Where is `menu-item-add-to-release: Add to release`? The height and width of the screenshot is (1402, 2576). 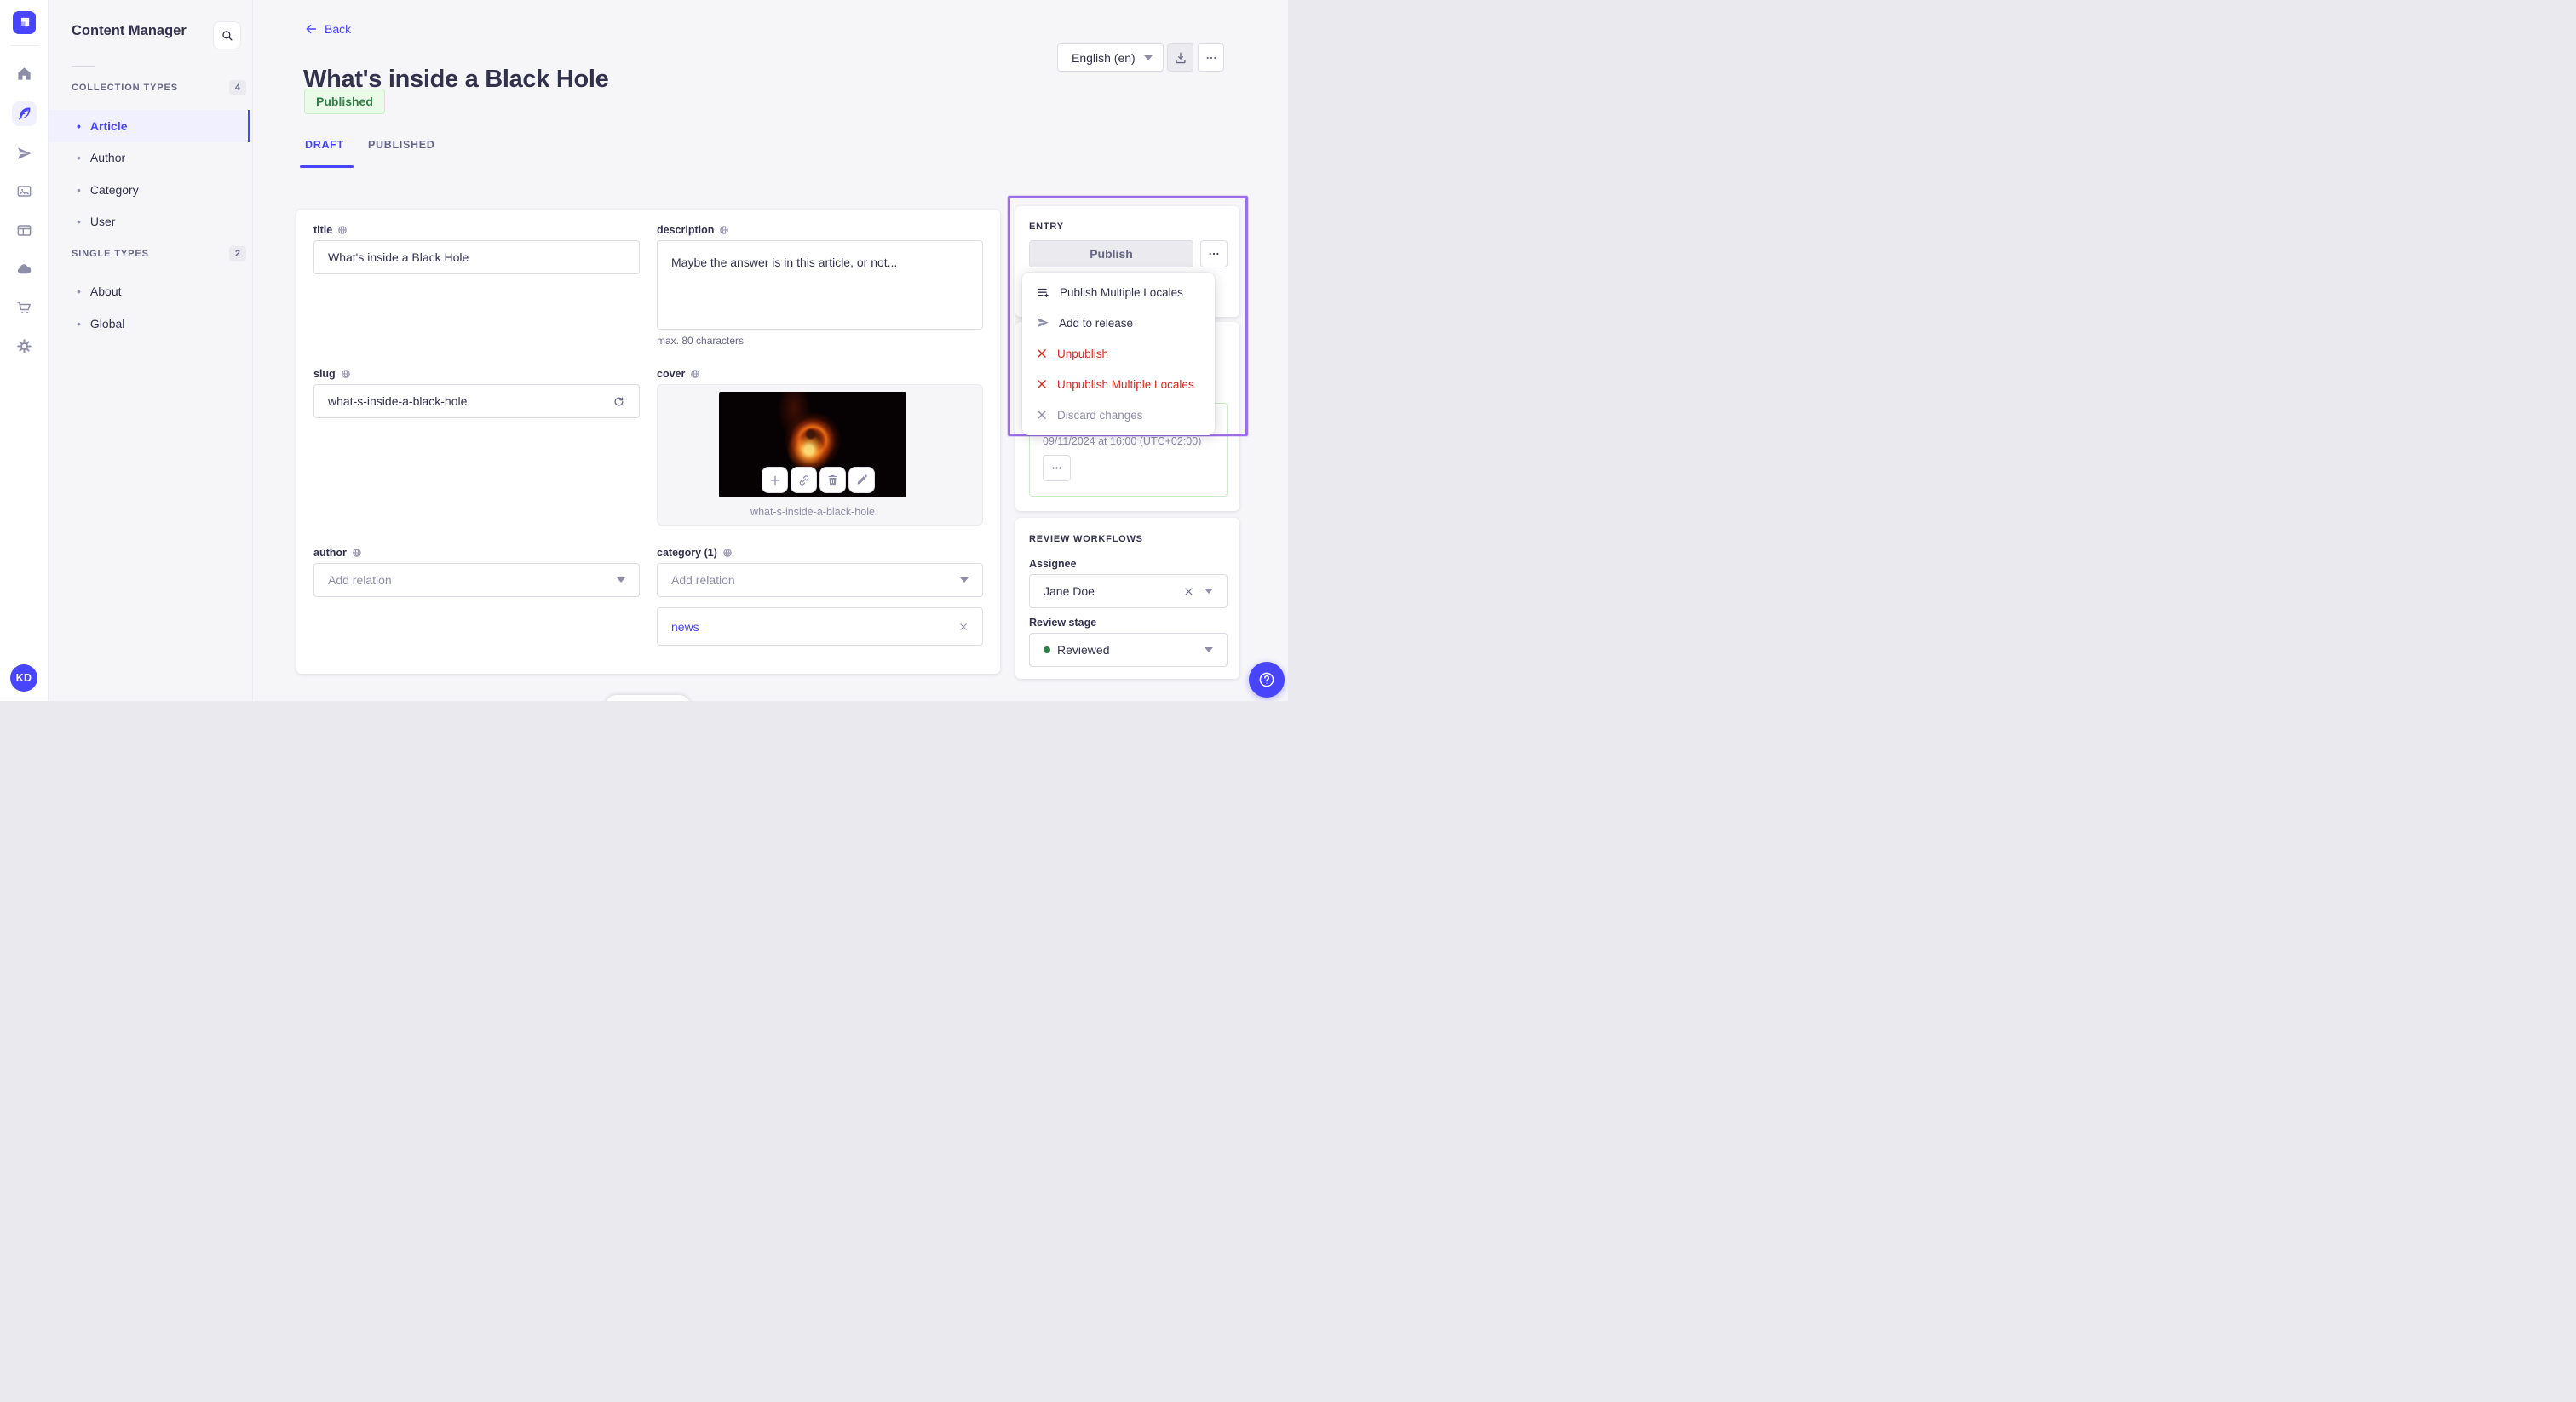
menu-item-add-to-release: Add to release is located at coordinates (1119, 322).